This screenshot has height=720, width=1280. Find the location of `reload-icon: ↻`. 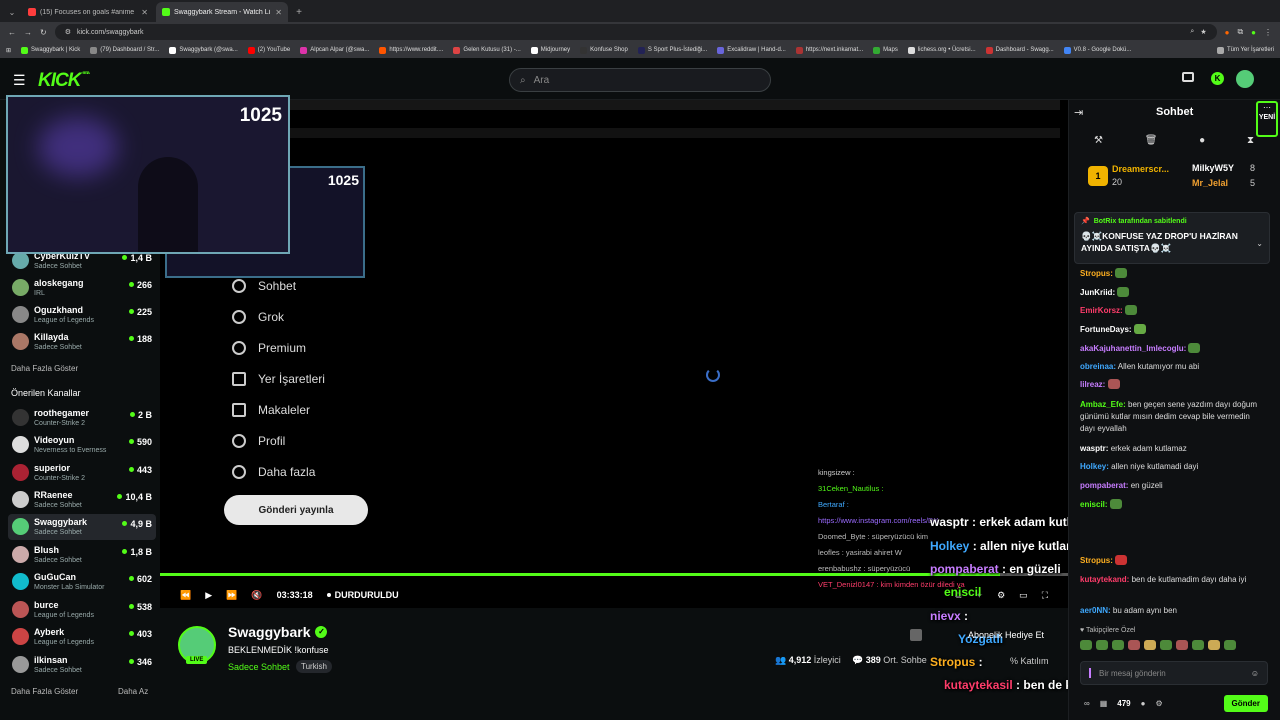

reload-icon: ↻ is located at coordinates (43, 32).